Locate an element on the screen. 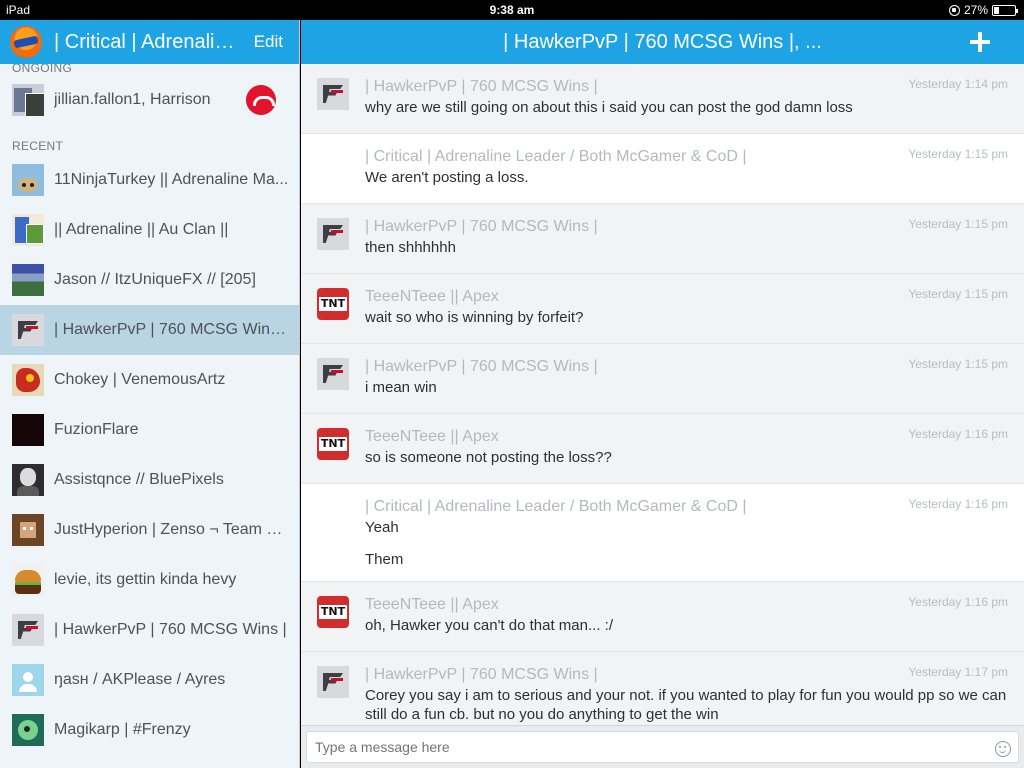 This screenshot has width=1024, height=768. conversation-name: Jason // ItzUniqueFX // [205] is located at coordinates (155, 279).